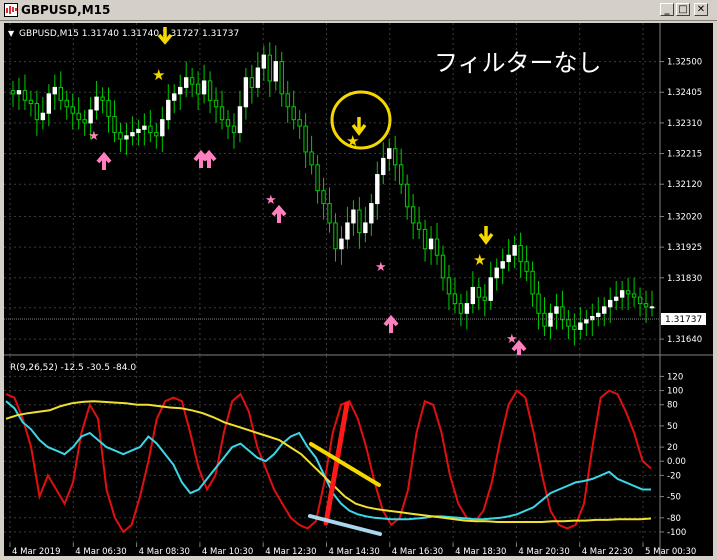  What do you see at coordinates (670, 551) in the screenshot?
I see `time-tick-label: 5 Mar 00:30` at bounding box center [670, 551].